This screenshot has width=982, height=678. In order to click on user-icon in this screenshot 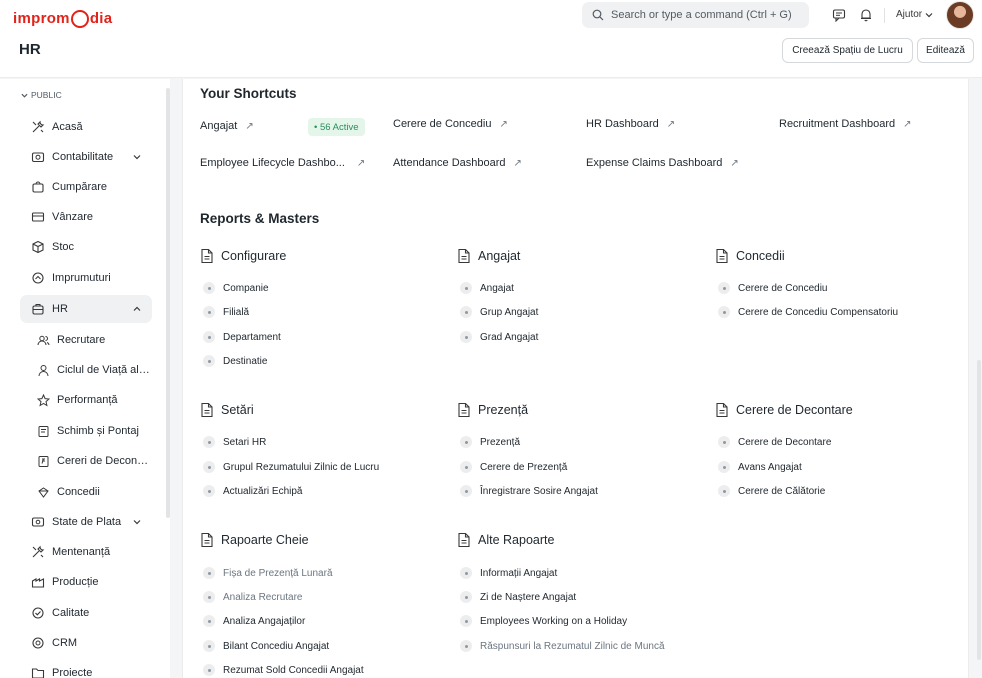, I will do `click(43, 370)`.